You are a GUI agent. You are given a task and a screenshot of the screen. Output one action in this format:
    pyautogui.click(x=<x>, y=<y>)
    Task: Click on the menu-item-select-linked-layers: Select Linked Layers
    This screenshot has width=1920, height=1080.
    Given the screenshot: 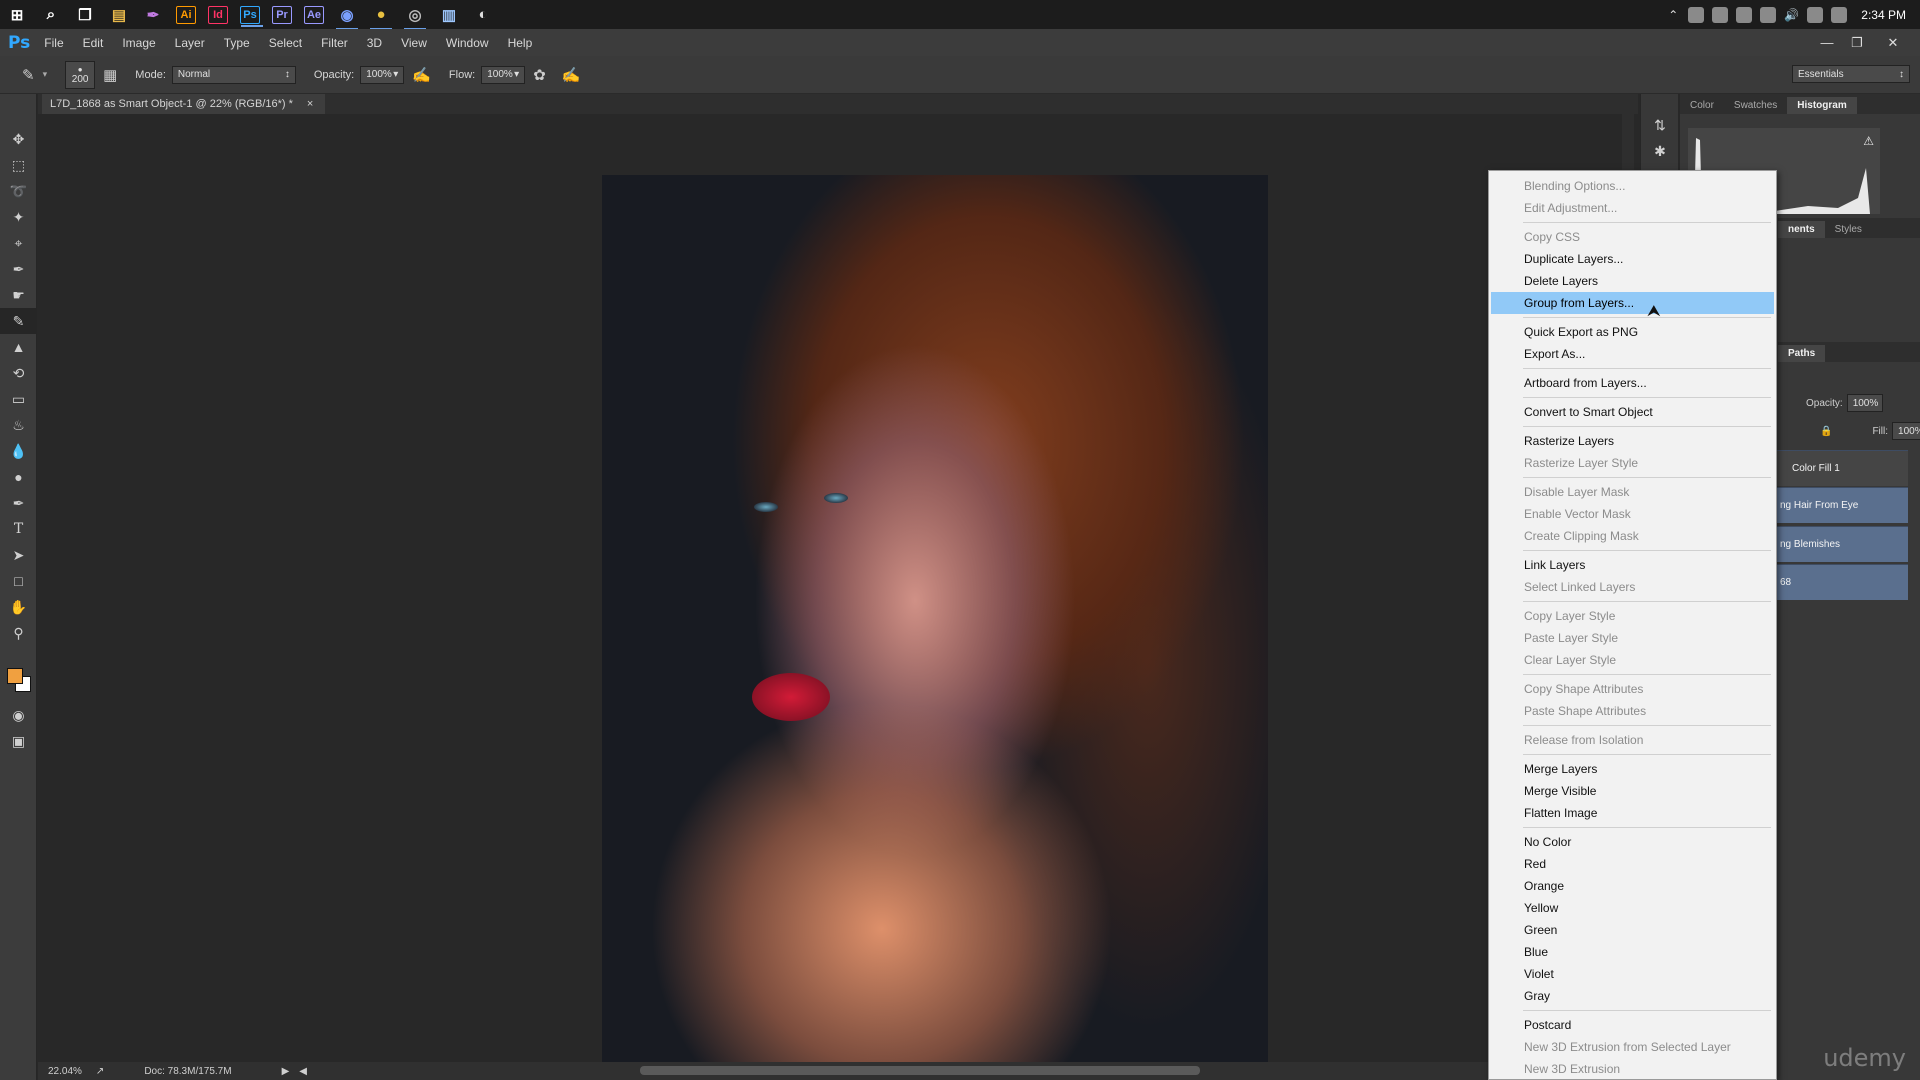 What is the action you would take?
    pyautogui.click(x=1632, y=587)
    